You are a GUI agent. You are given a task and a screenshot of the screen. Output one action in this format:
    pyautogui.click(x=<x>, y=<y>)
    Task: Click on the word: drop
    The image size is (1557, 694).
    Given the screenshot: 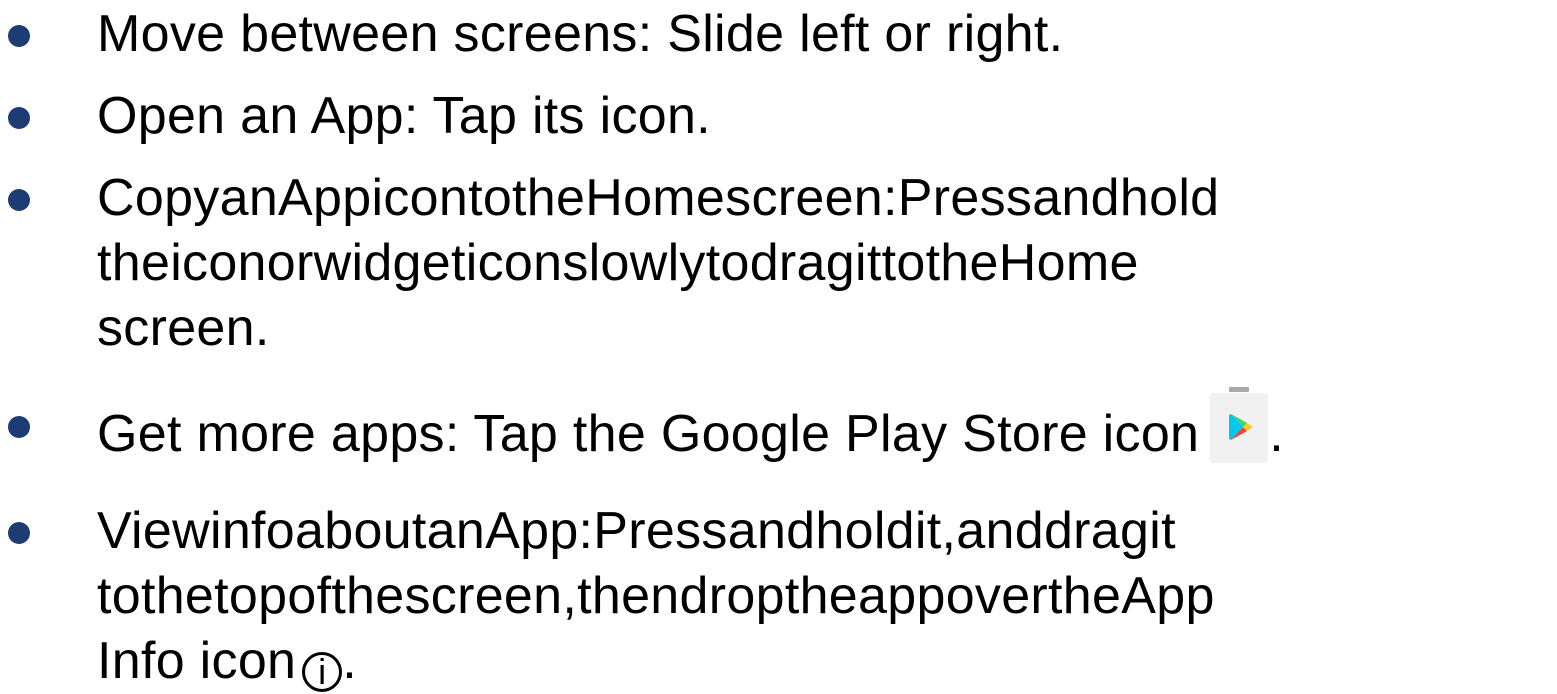 What is the action you would take?
    pyautogui.click(x=732, y=596)
    